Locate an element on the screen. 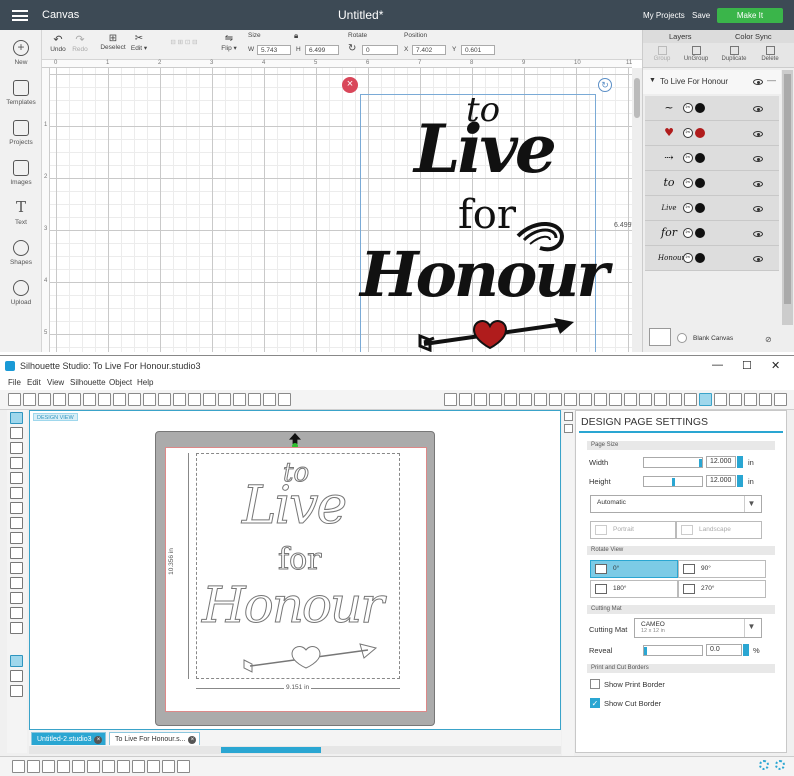 This screenshot has height=776, width=794. knife-icon is located at coordinates (765, 399).